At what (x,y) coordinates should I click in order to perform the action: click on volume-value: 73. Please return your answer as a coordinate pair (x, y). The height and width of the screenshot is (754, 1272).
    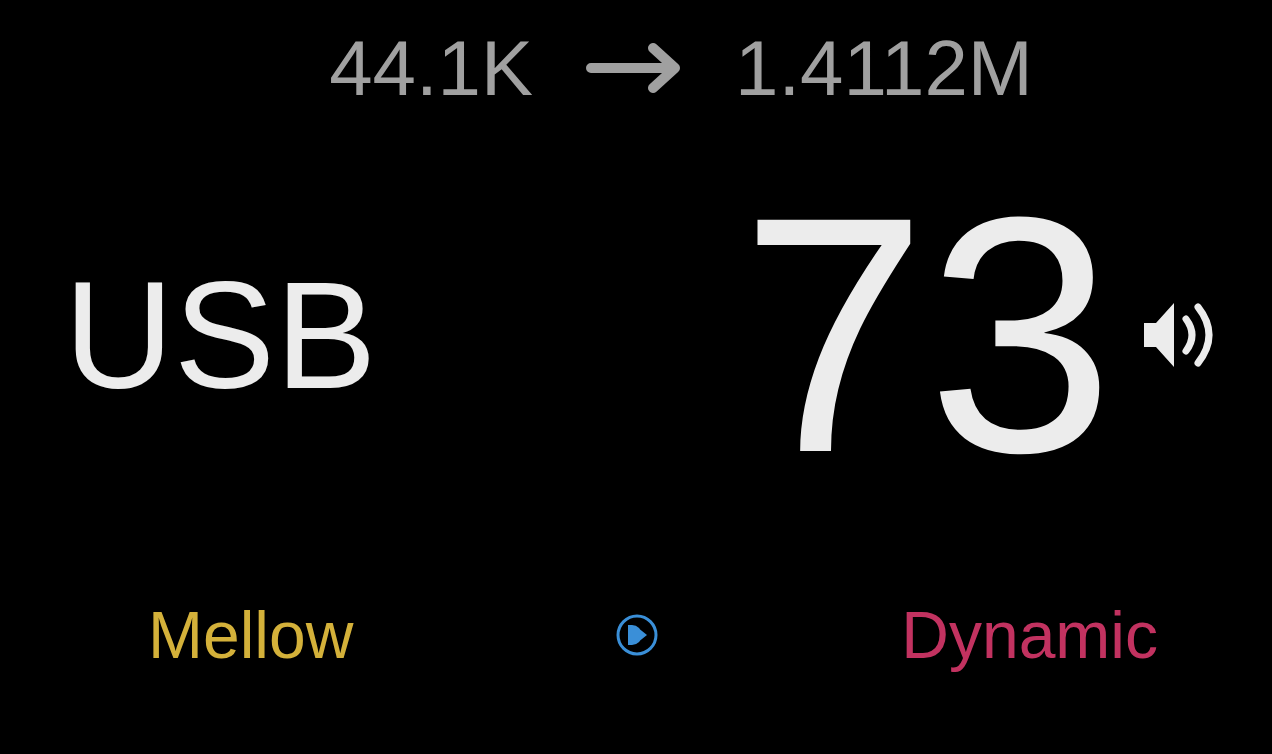
    Looking at the image, I should click on (927, 335).